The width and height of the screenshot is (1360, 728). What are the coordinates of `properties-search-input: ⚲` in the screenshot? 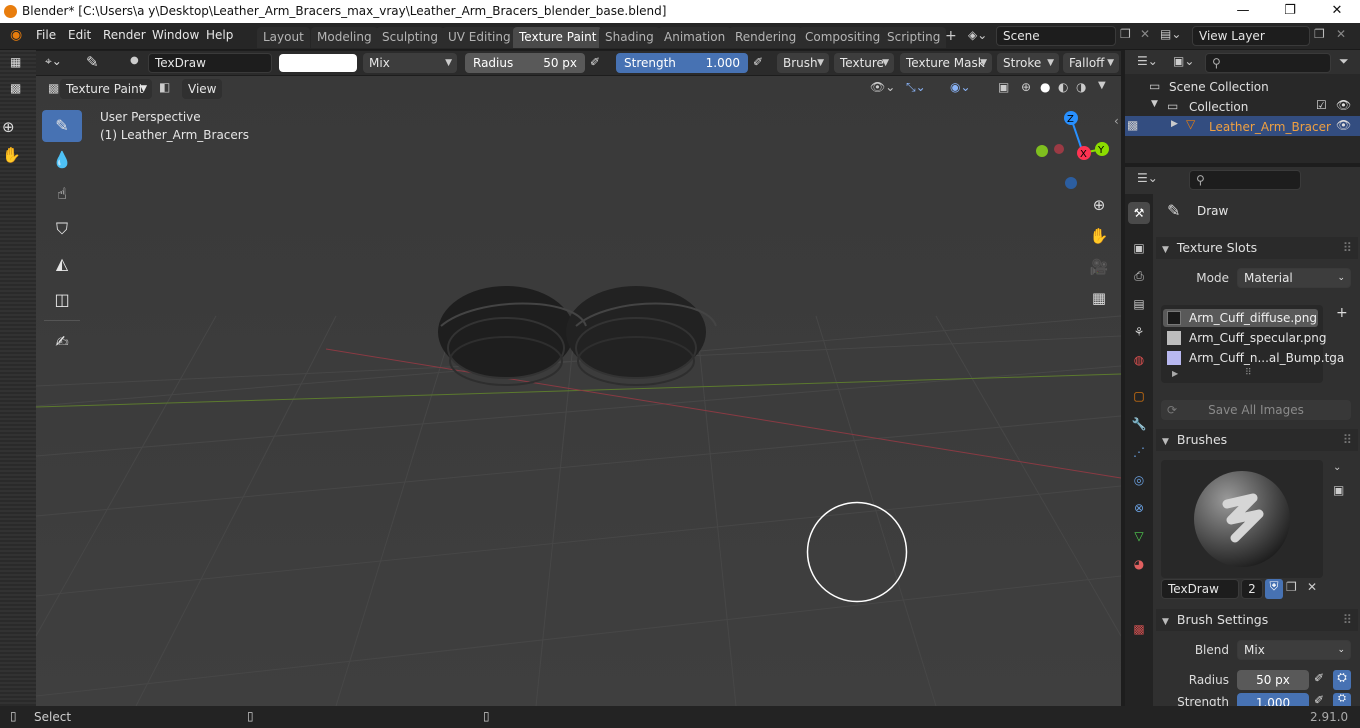 It's located at (1245, 180).